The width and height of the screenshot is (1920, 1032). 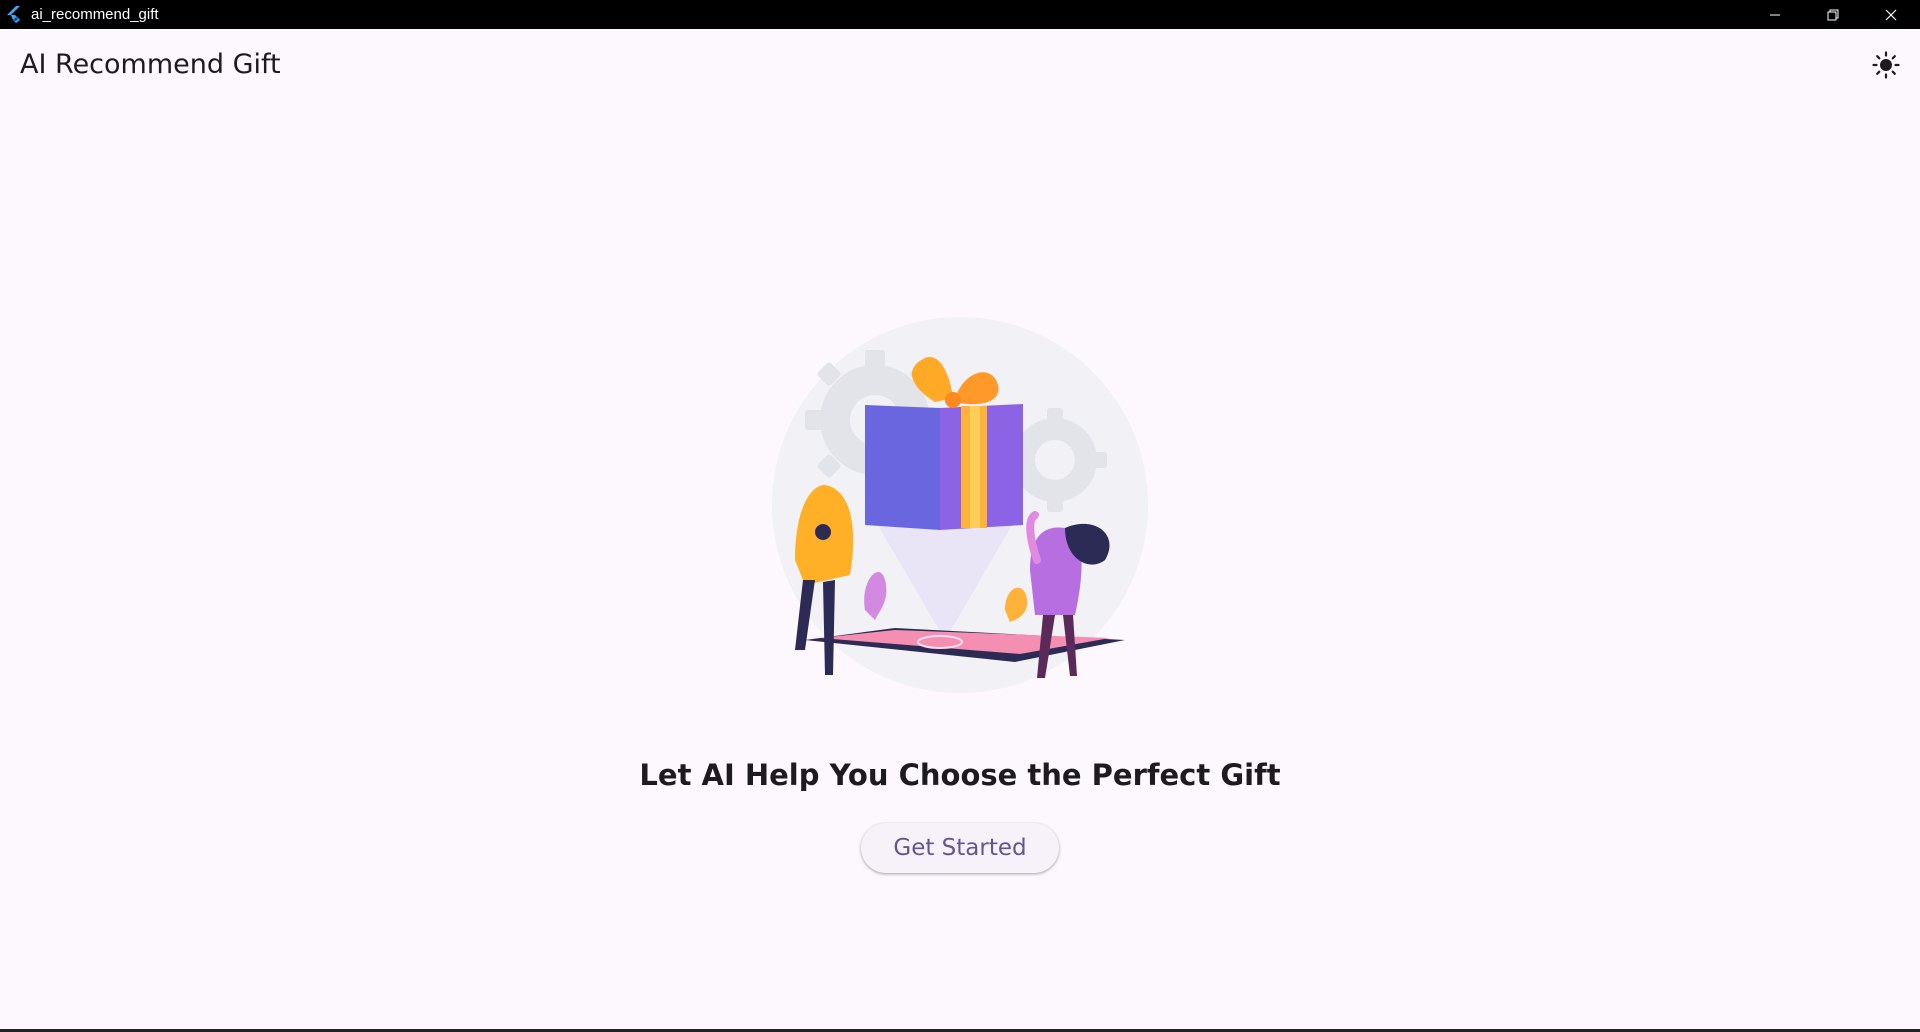 I want to click on hero-headline: Let AI Help You Choose the Perfect Gift, so click(x=960, y=775).